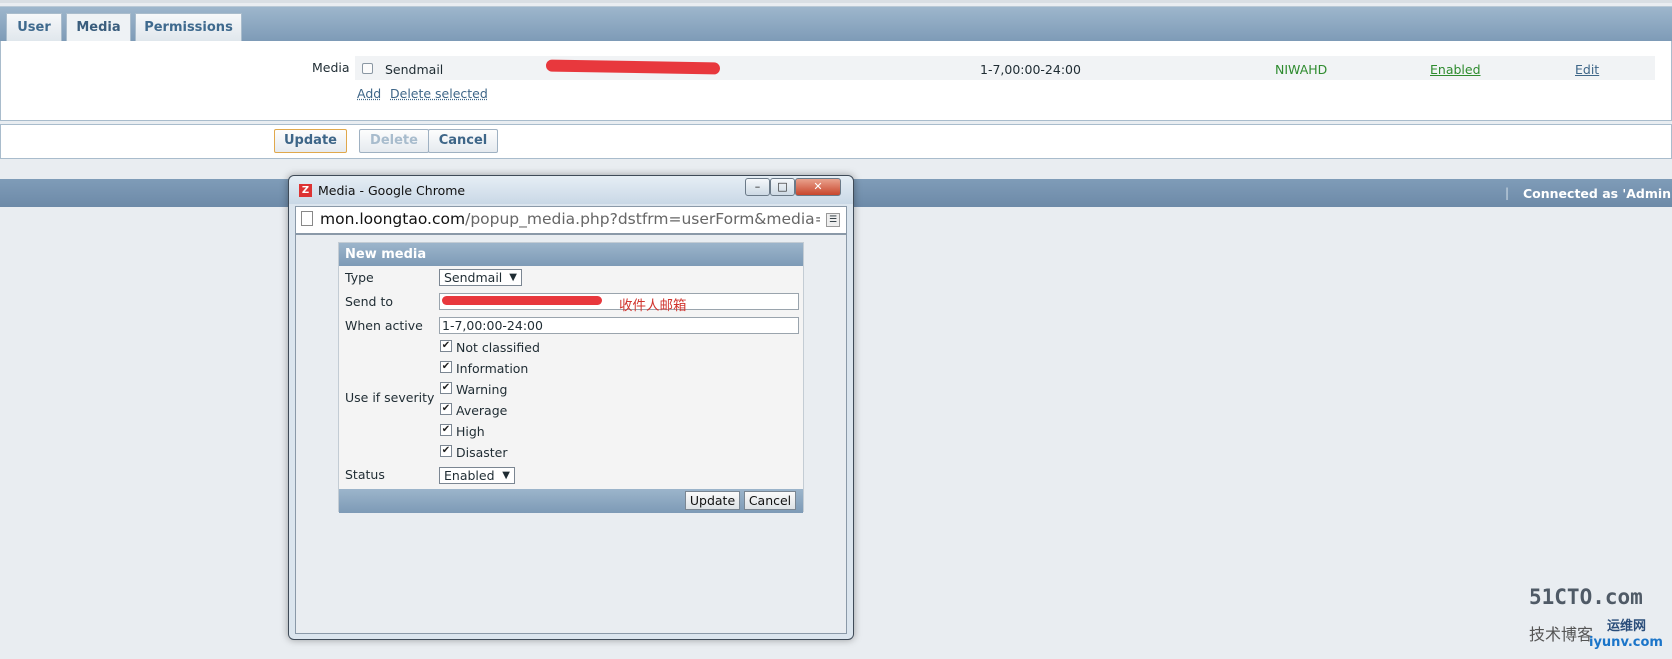 The height and width of the screenshot is (659, 1672). I want to click on media-period: 1-7,00:00-24:00, so click(1030, 69).